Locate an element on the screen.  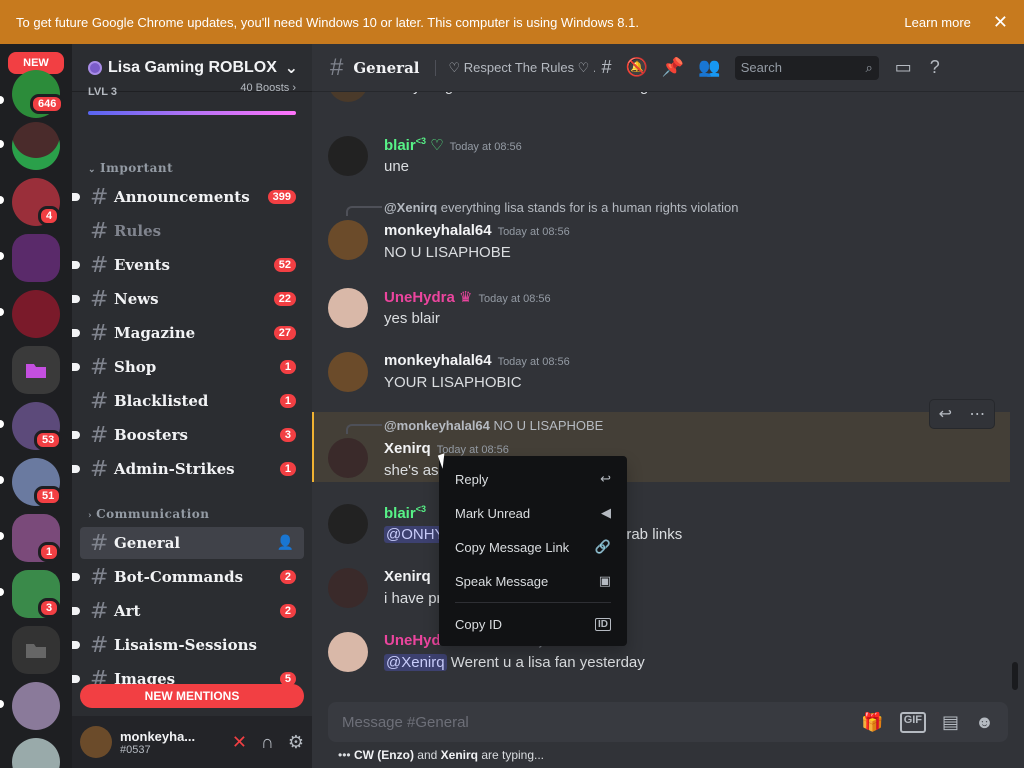
menu-divider is located at coordinates (533, 602).